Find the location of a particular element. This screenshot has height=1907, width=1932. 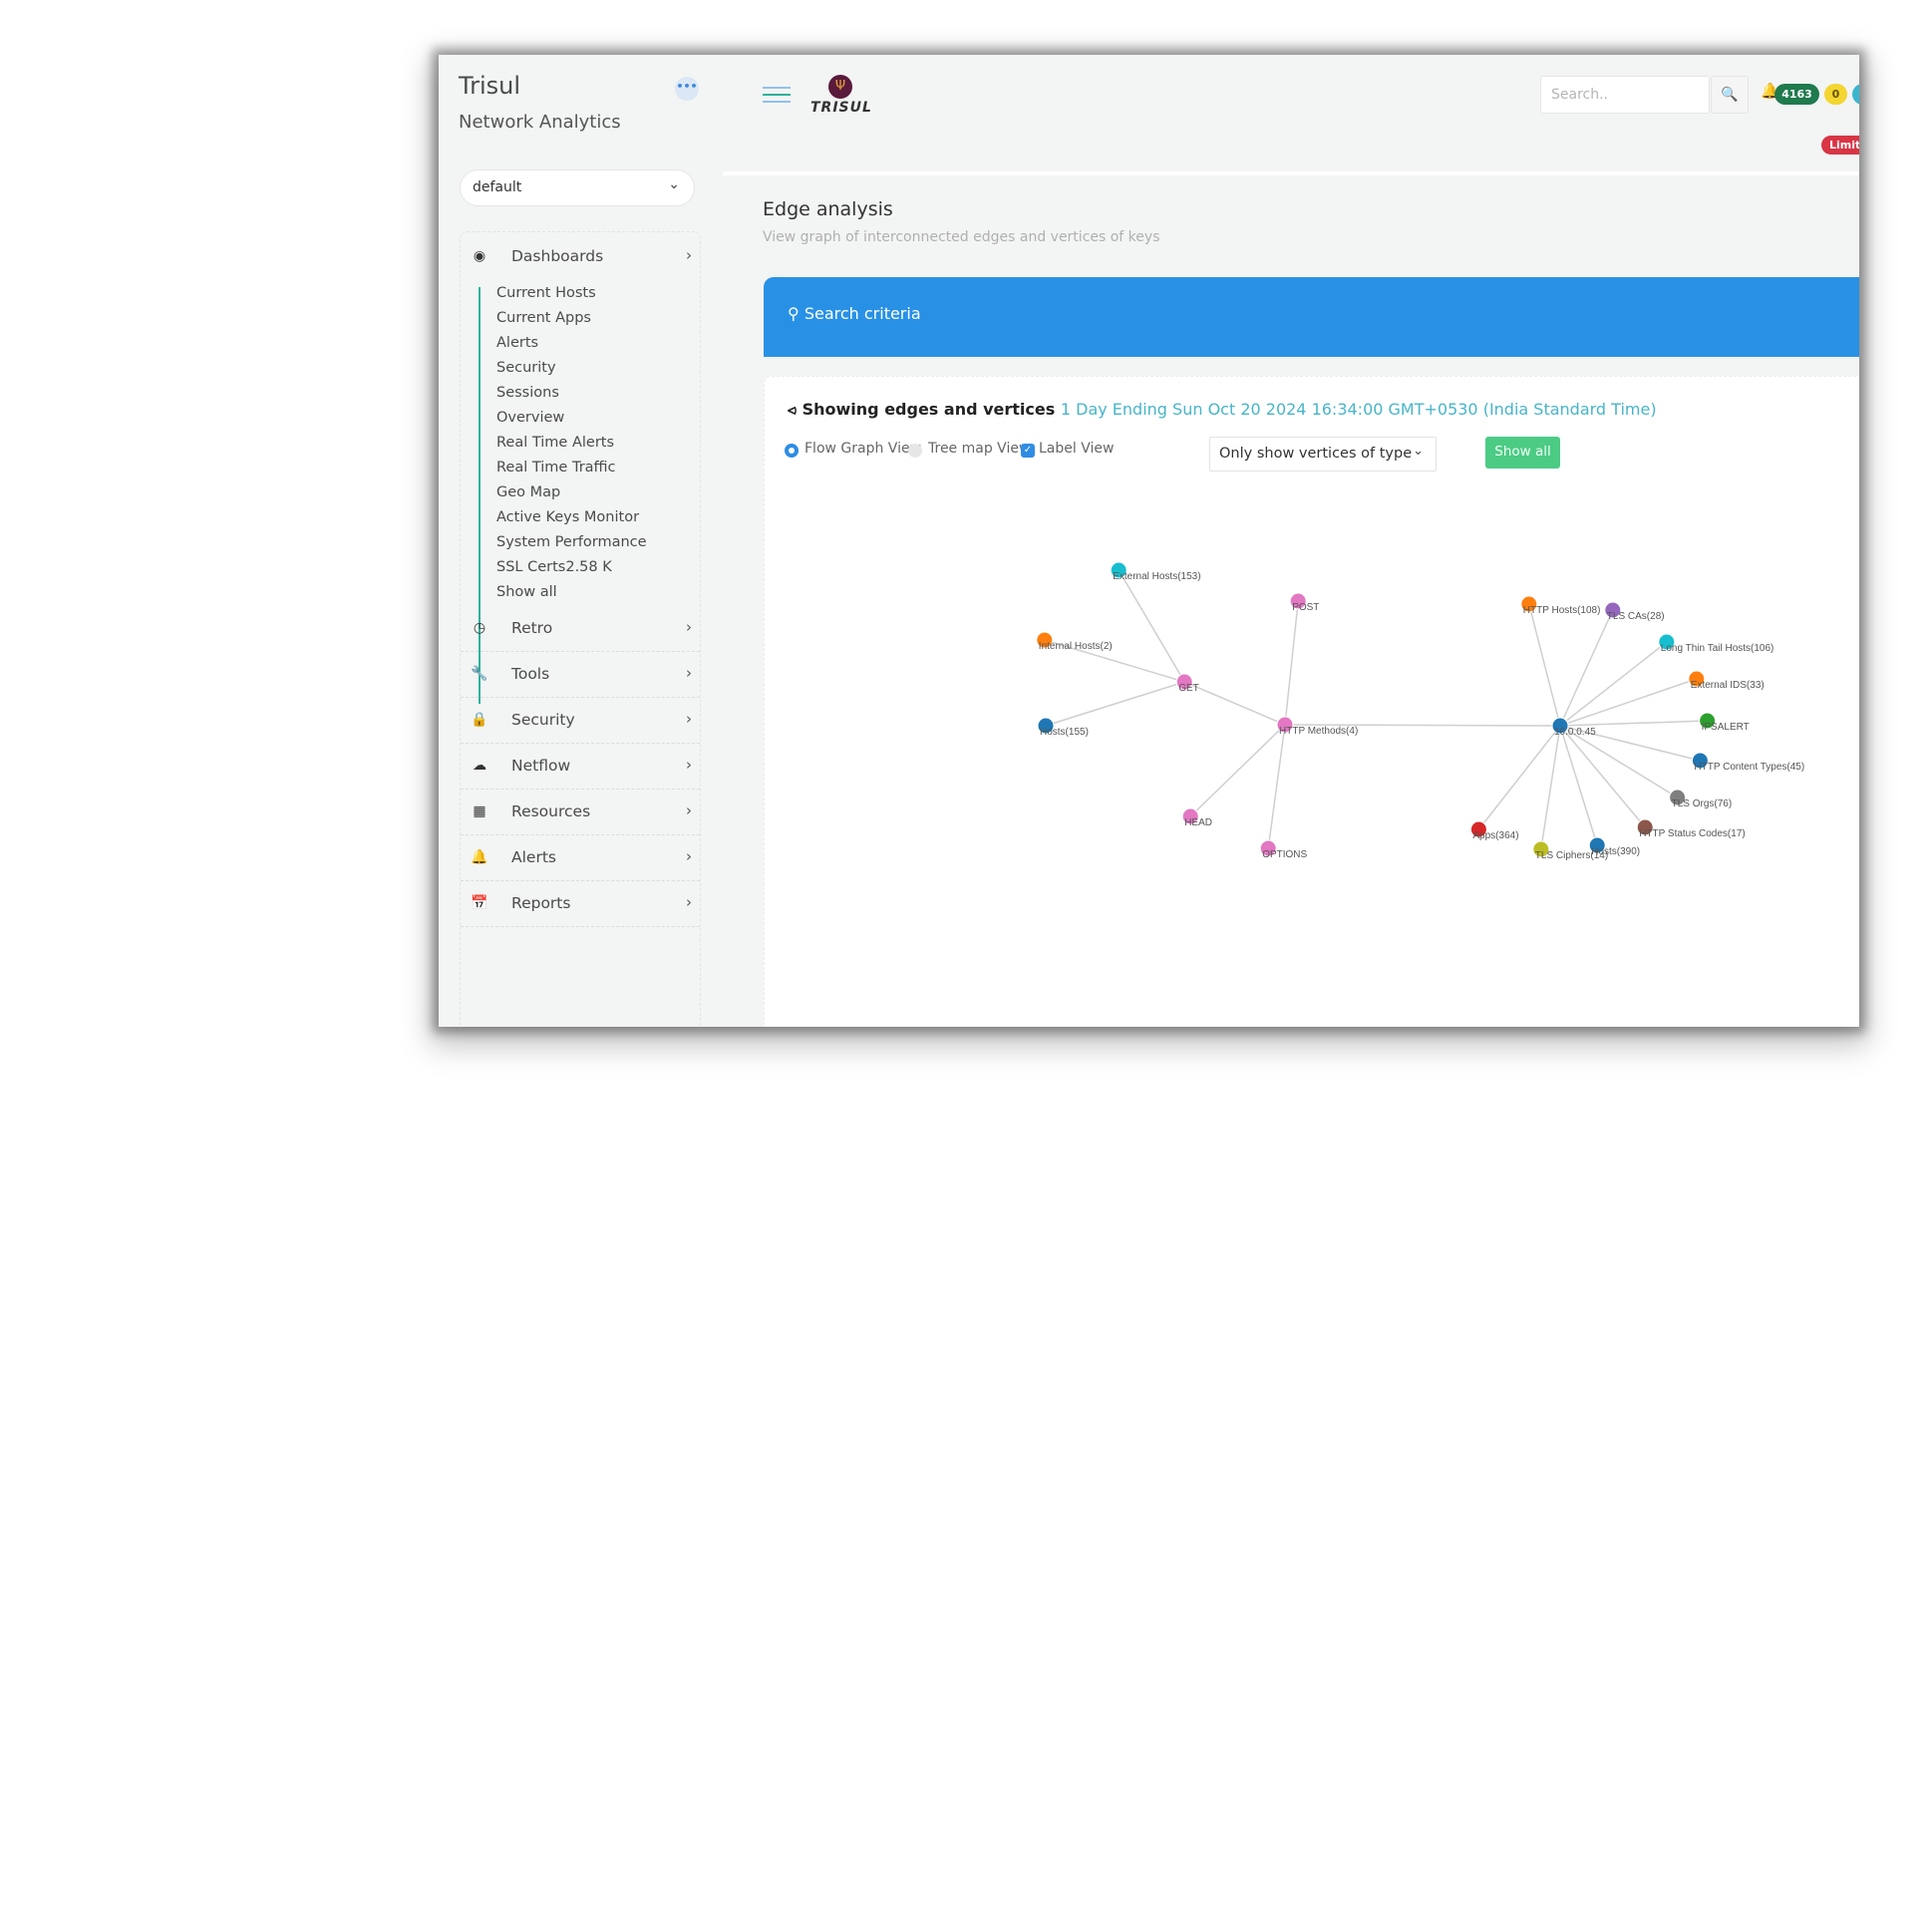

sidebar-item-label: Tools is located at coordinates (530, 674).